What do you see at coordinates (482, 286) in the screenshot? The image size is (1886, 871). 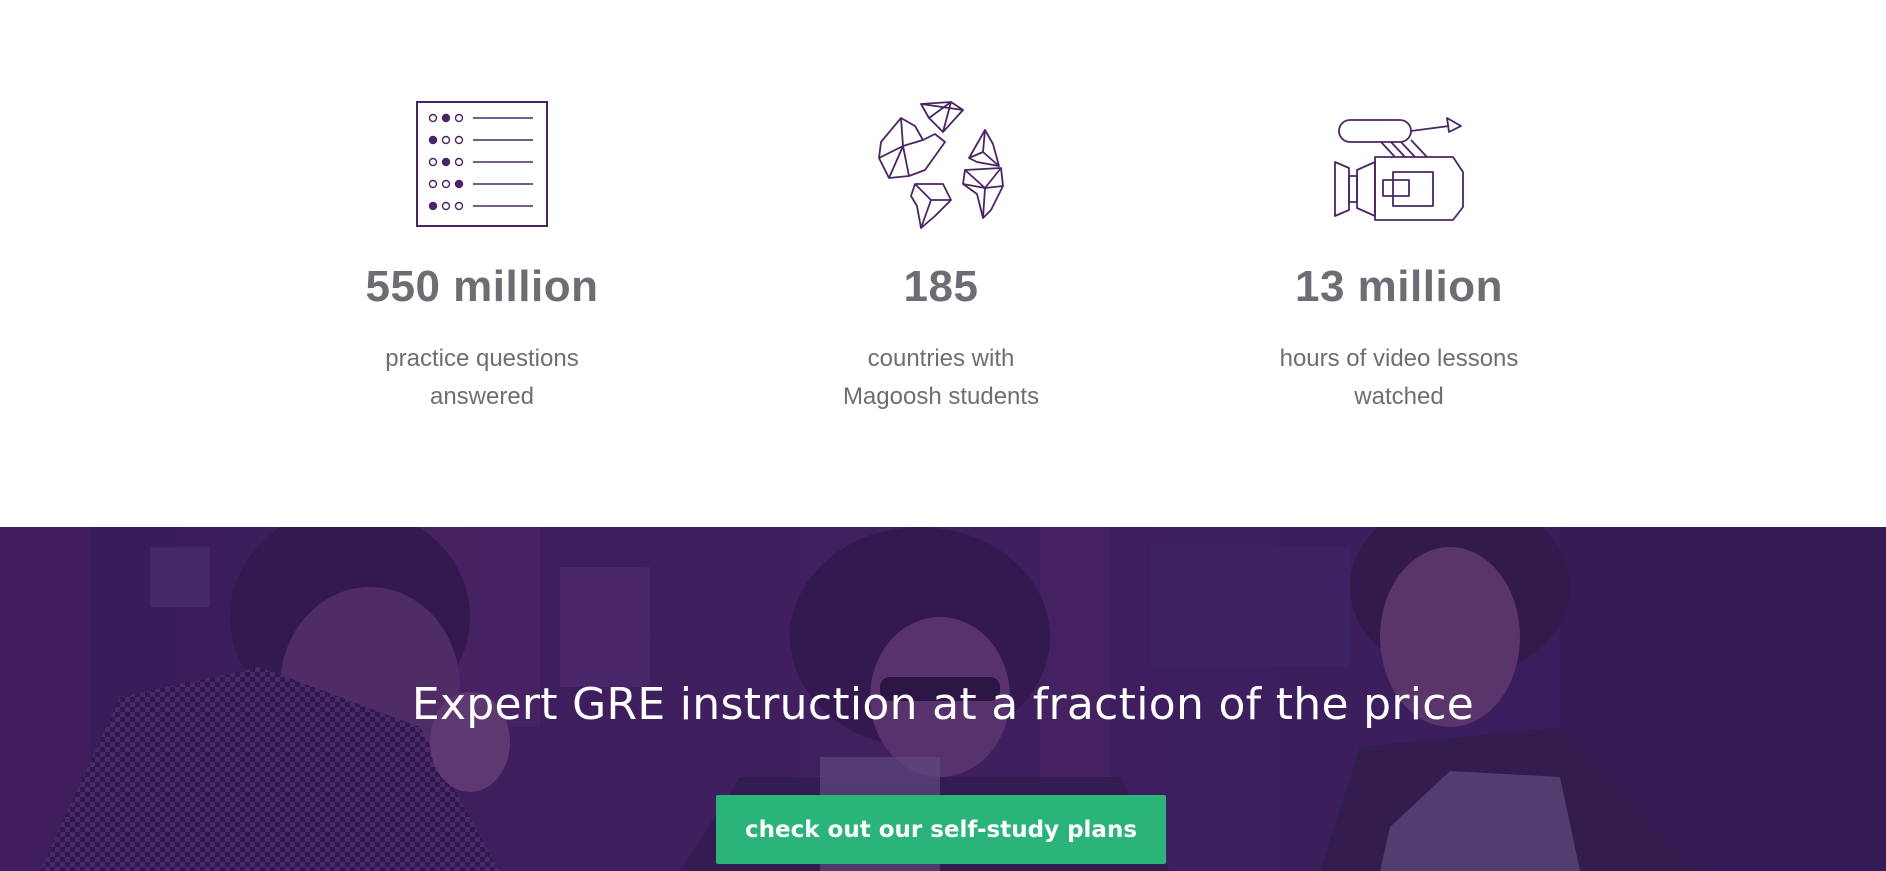 I see `stat-number: 550 million` at bounding box center [482, 286].